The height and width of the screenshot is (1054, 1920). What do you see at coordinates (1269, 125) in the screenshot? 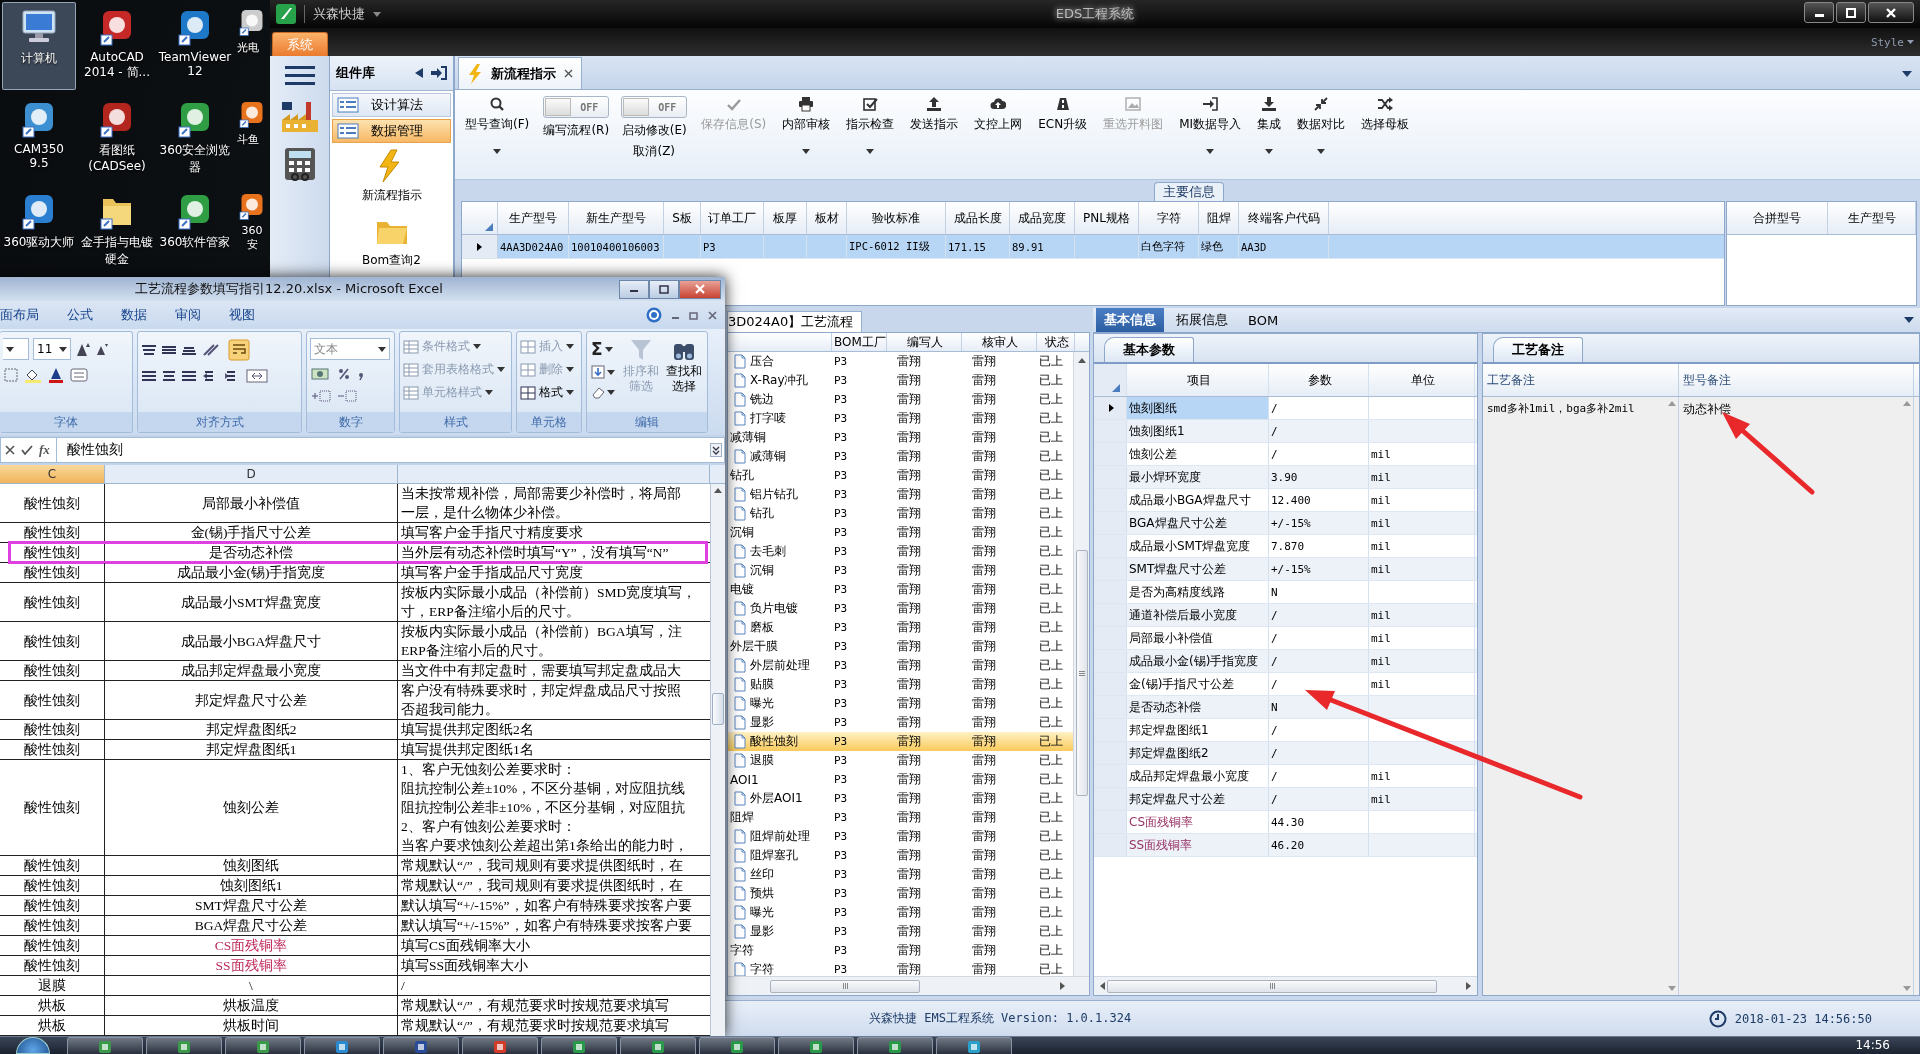
I see `toolbar-button: 集成` at bounding box center [1269, 125].